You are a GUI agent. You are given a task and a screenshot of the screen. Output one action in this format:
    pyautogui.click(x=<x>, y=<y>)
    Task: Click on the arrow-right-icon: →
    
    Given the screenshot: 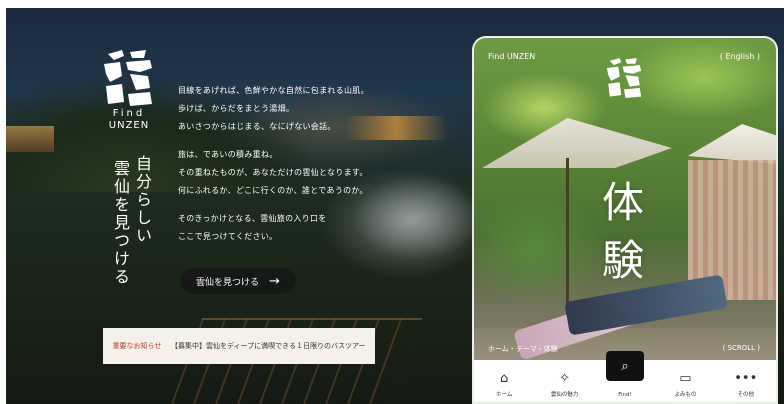 What is the action you would take?
    pyautogui.click(x=274, y=281)
    